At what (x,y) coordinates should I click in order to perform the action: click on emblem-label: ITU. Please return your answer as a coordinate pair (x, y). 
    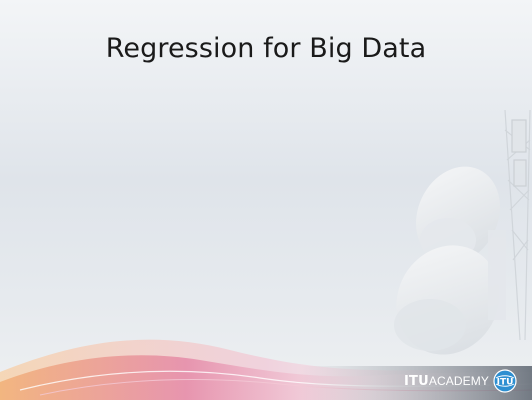
    Looking at the image, I should click on (505, 383).